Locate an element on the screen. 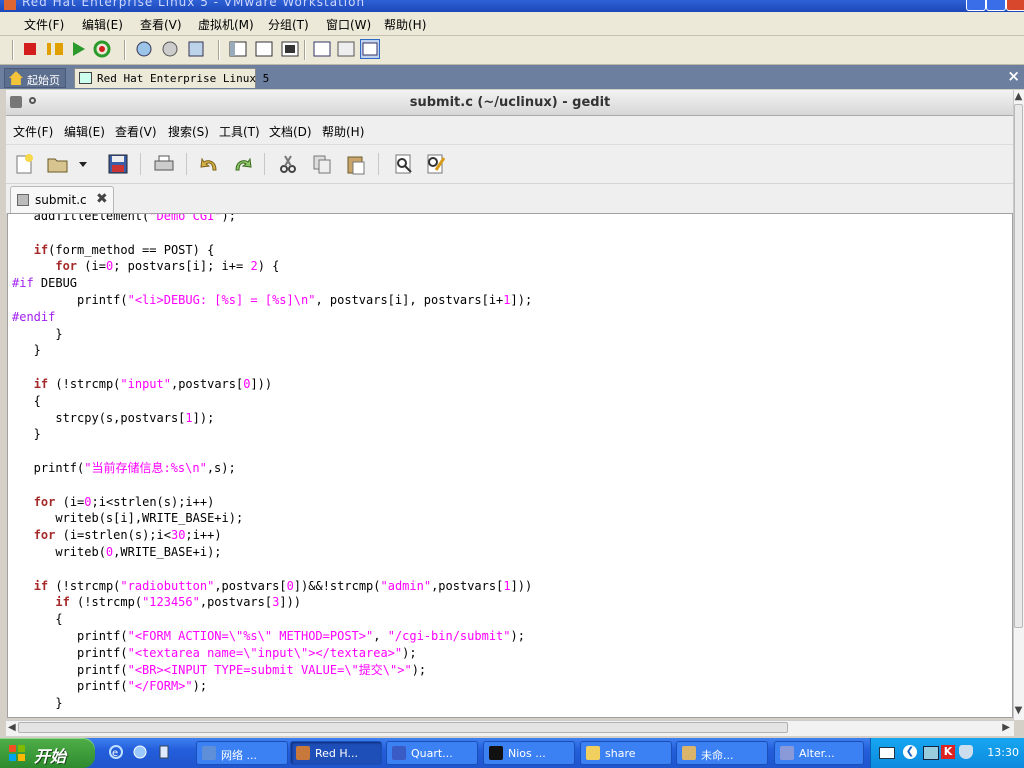  paste-button is located at coordinates (356, 164).